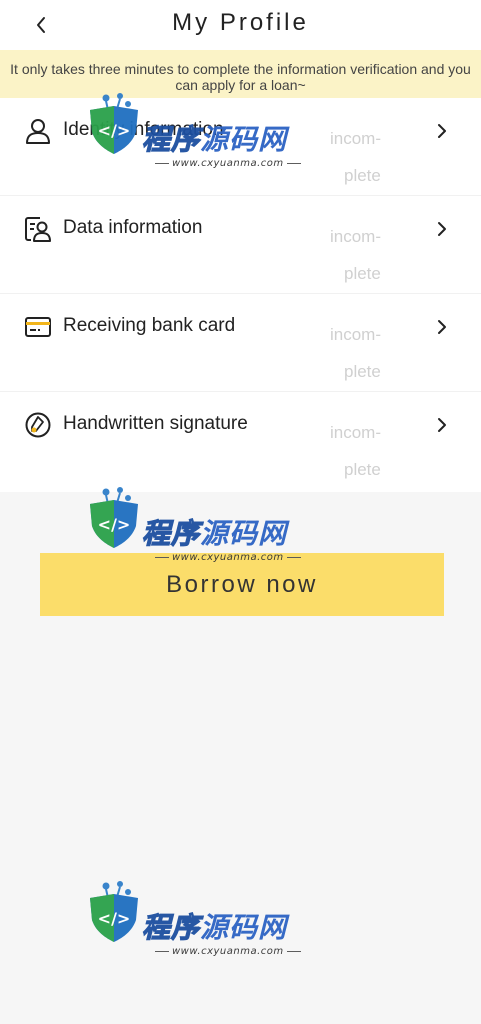  I want to click on item-label: Data information, so click(133, 227).